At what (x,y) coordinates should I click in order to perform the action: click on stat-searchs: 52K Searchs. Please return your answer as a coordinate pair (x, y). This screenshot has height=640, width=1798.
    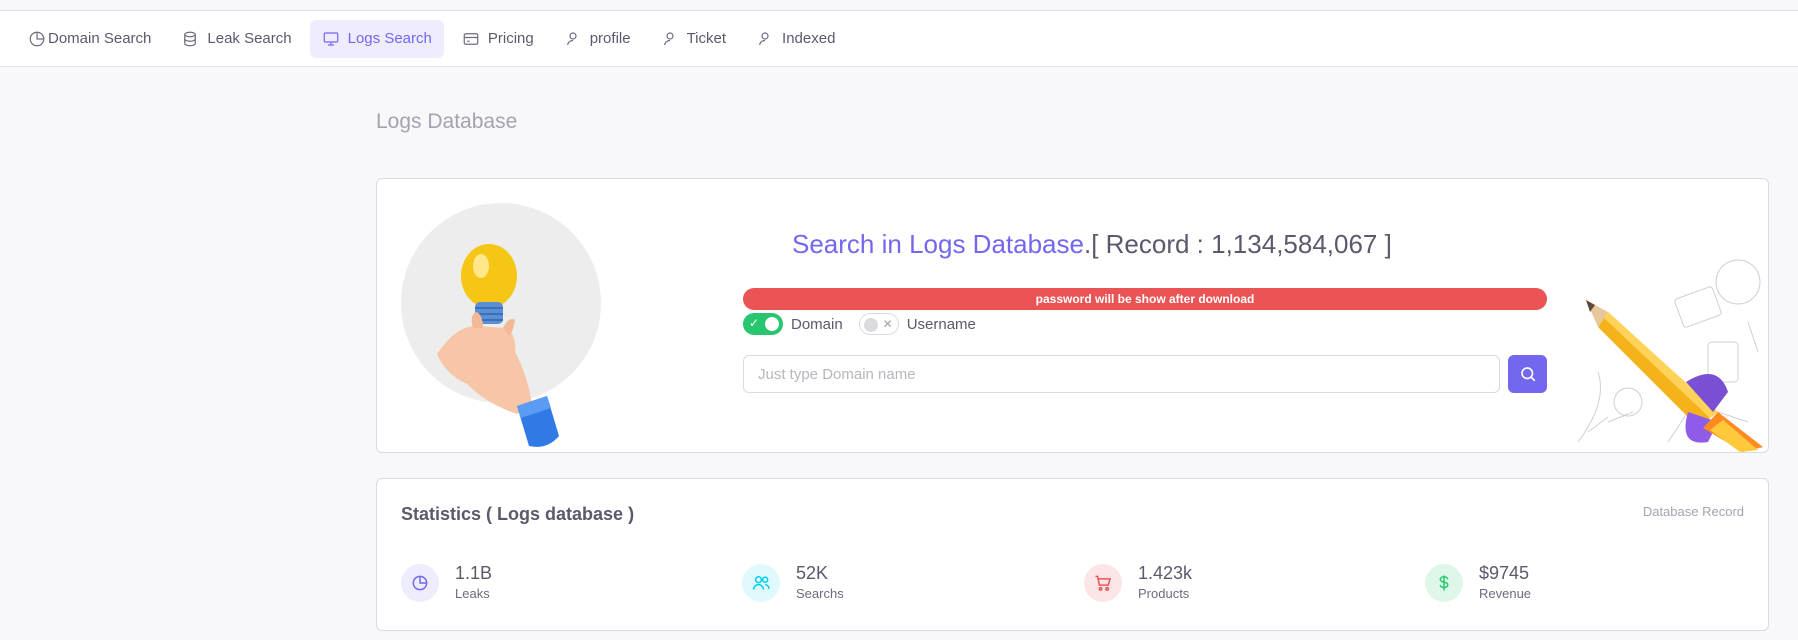
    Looking at the image, I should click on (793, 583).